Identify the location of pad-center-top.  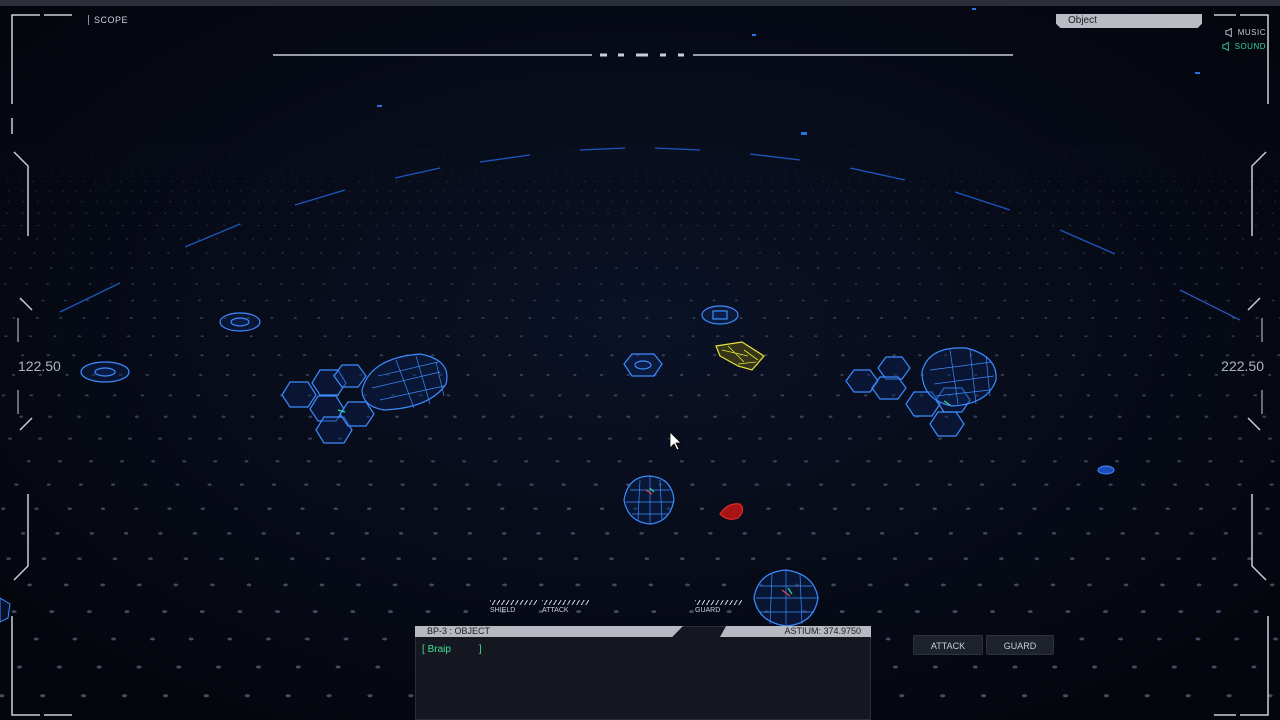
(720, 315).